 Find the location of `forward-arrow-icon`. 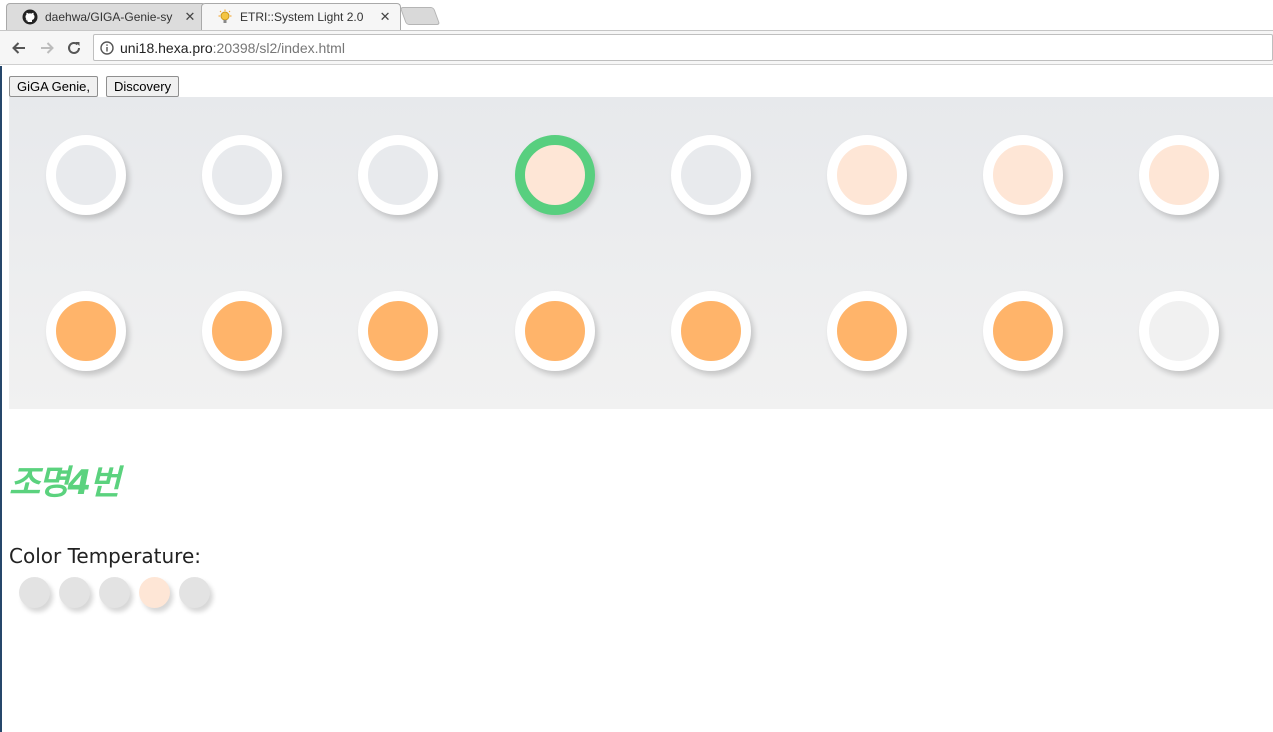

forward-arrow-icon is located at coordinates (47, 48).